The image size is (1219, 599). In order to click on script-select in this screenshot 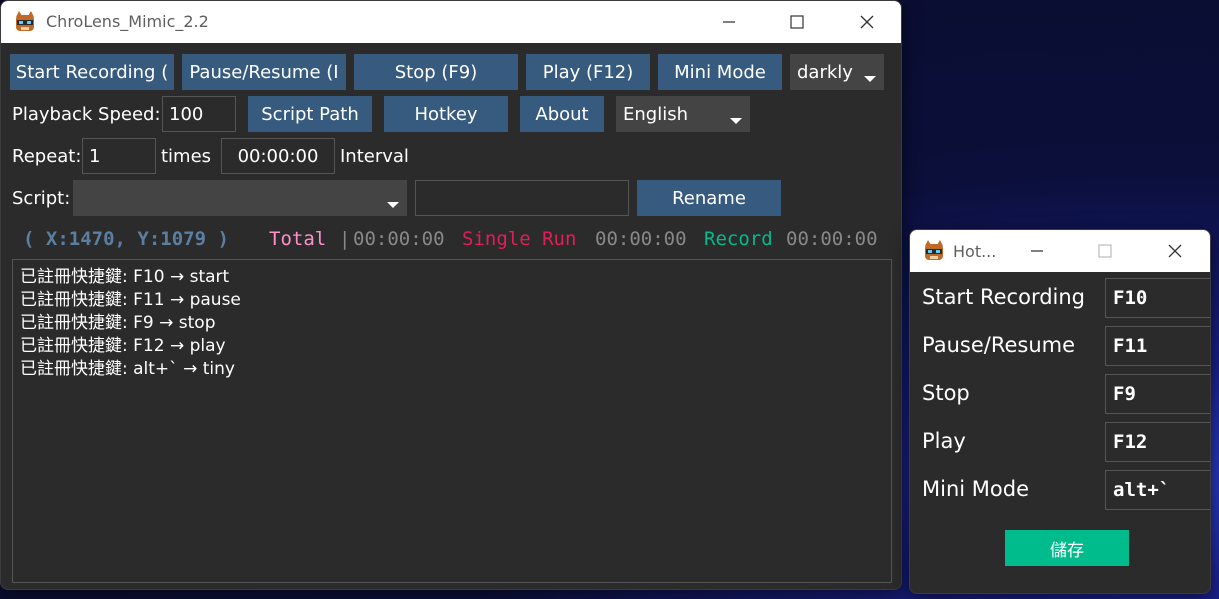, I will do `click(240, 198)`.